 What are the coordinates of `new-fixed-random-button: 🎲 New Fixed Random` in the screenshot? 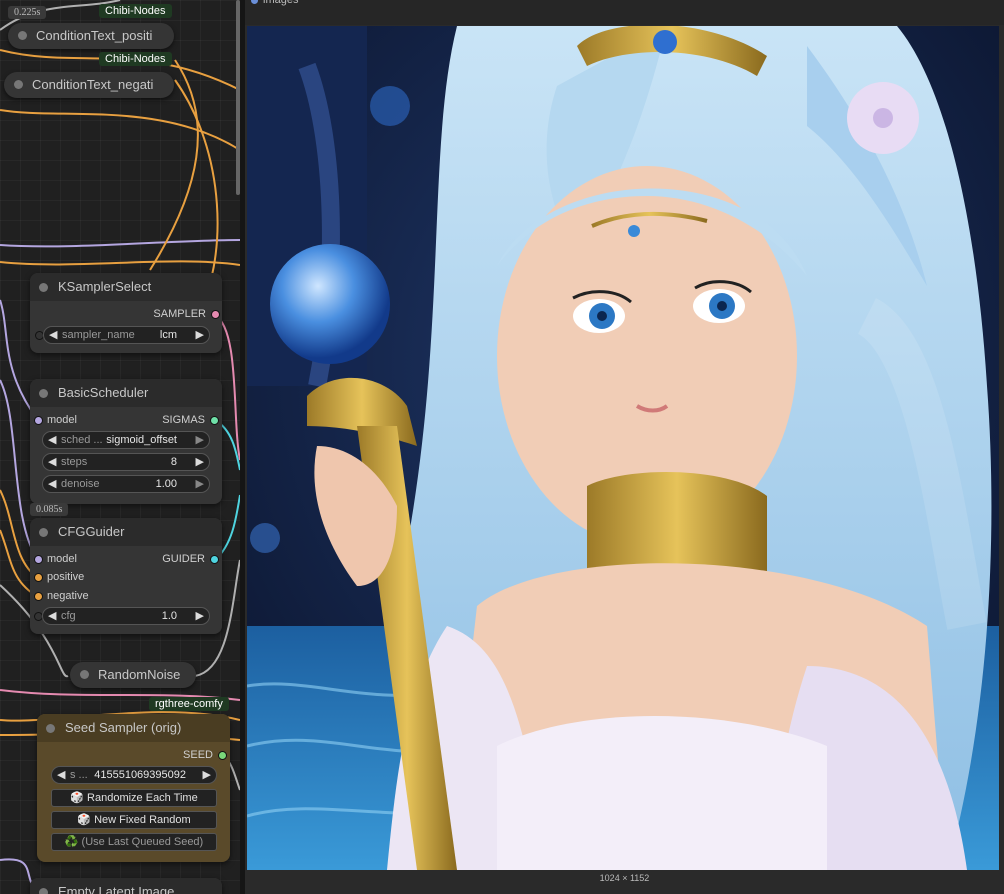 It's located at (134, 820).